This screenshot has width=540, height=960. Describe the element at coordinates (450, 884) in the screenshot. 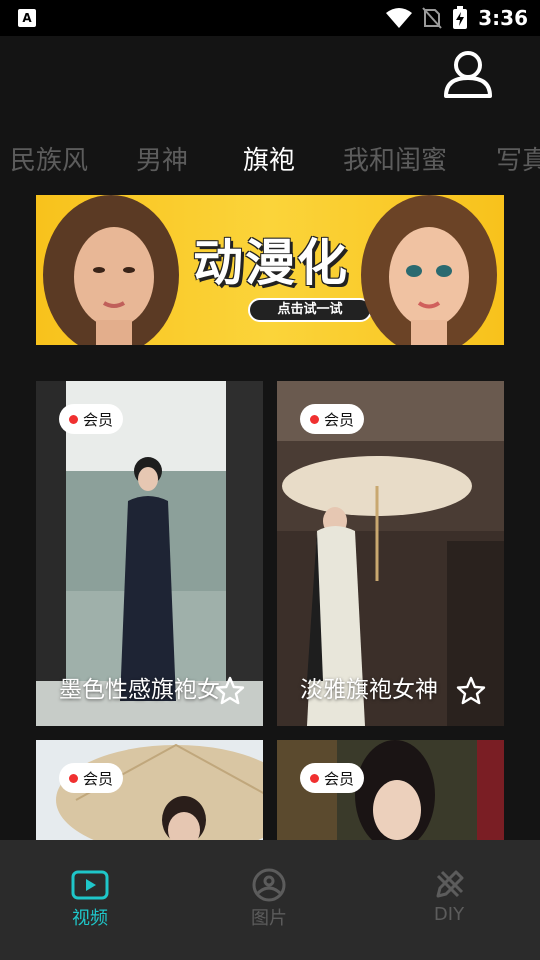

I see `diy-pencil-icon` at that location.